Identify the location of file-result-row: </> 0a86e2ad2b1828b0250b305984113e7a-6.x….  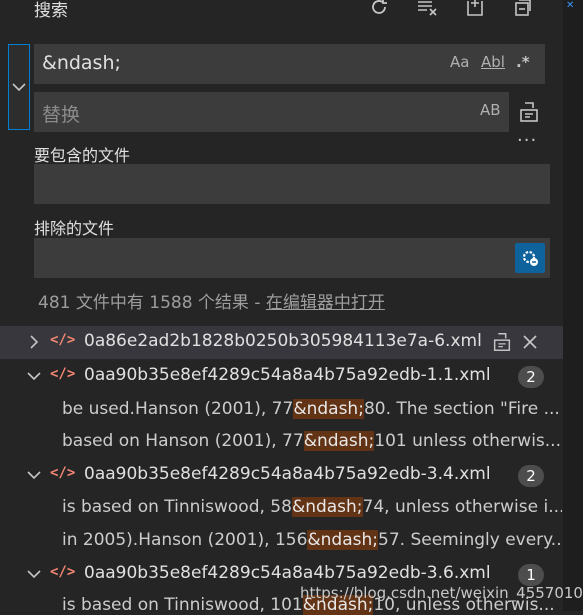
(281, 342).